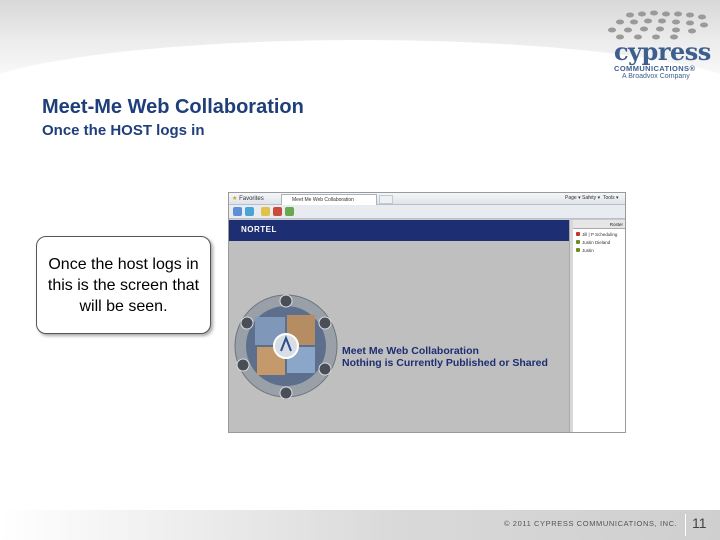 This screenshot has width=720, height=540. Describe the element at coordinates (248, 198) in the screenshot. I see `favorites-link: ★ Favorites` at that location.